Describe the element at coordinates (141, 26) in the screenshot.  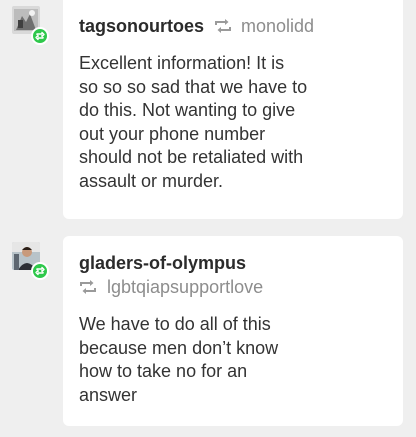
I see `post-username: tagsonourtoes` at that location.